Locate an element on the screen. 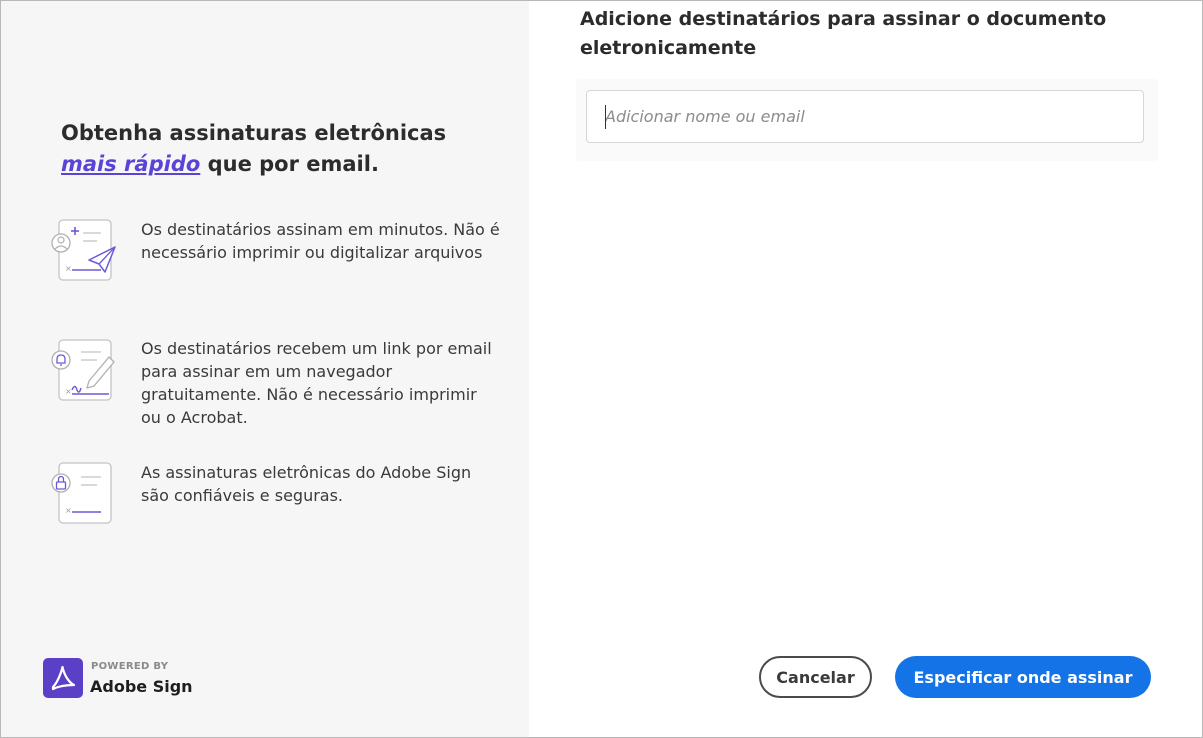  headline-text: Obtenha assinaturas eletrônicas is located at coordinates (254, 133).